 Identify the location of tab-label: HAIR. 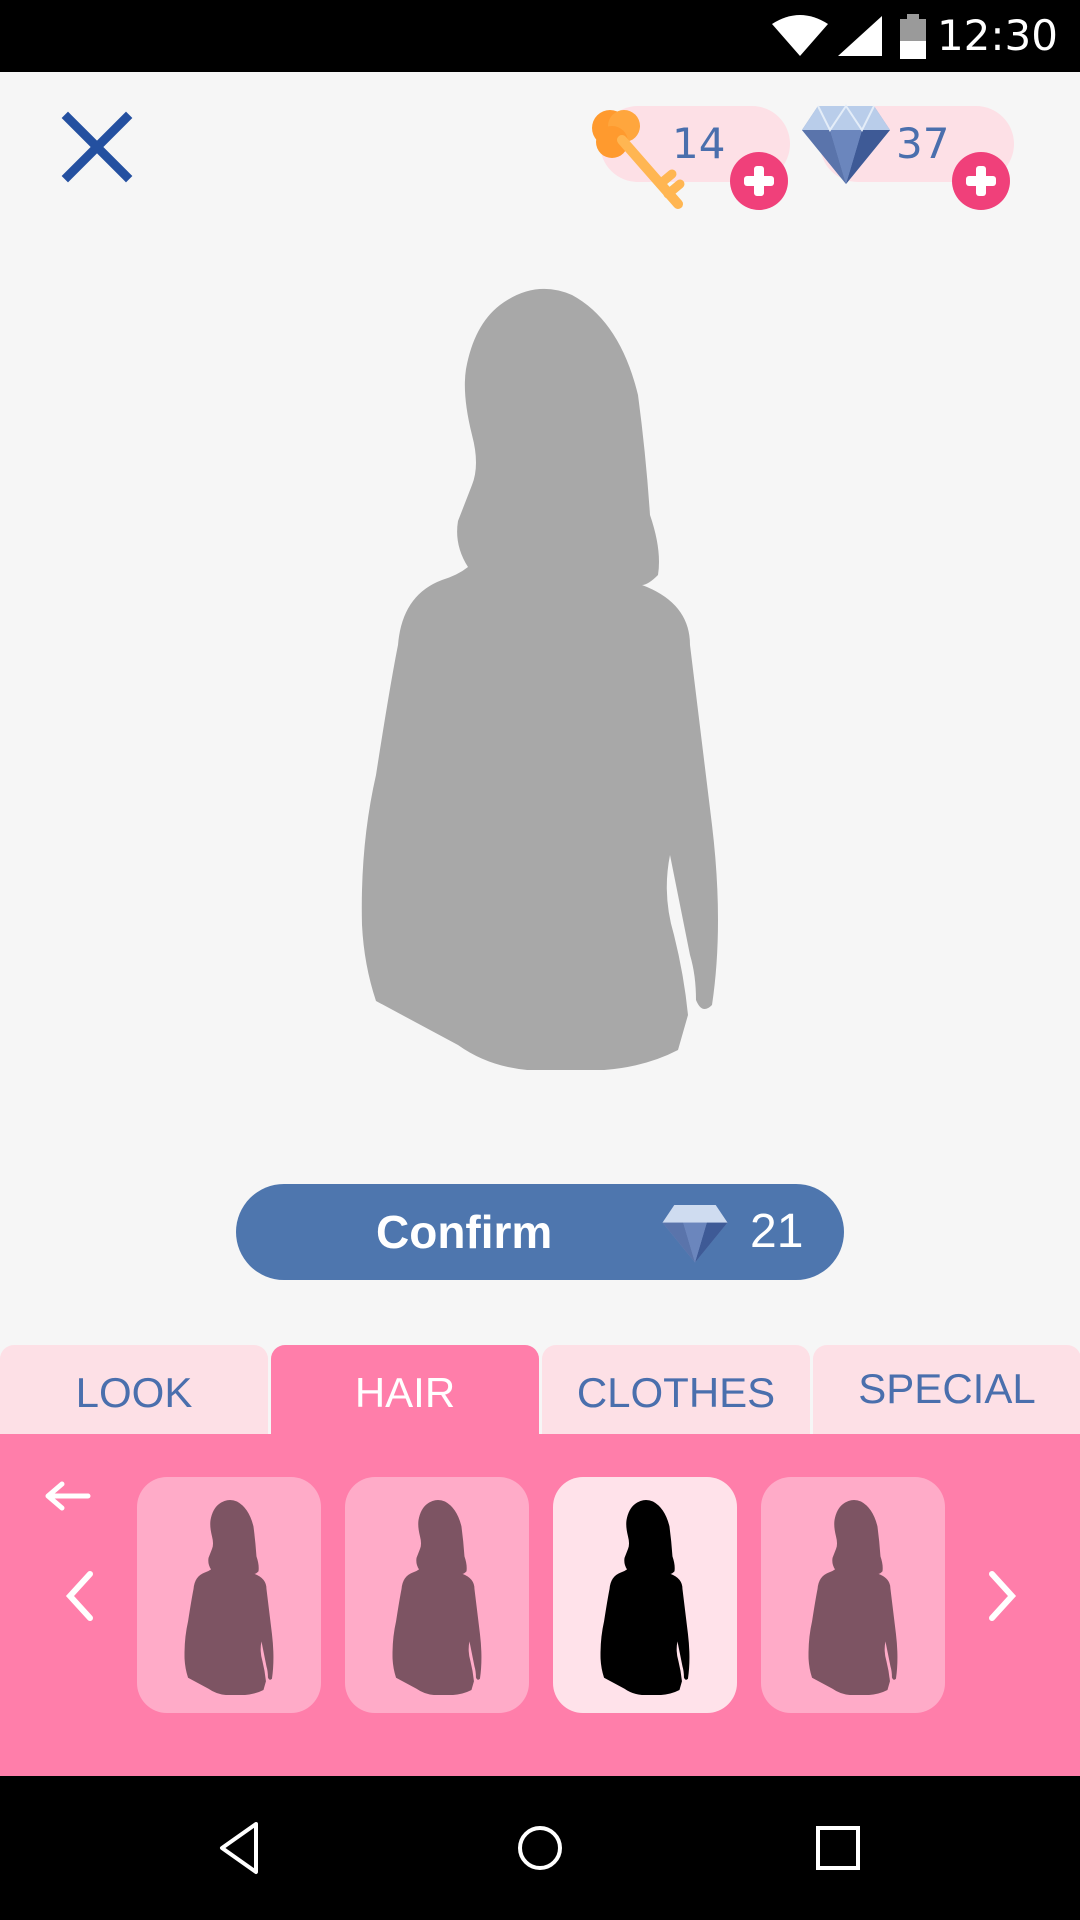
(405, 1392).